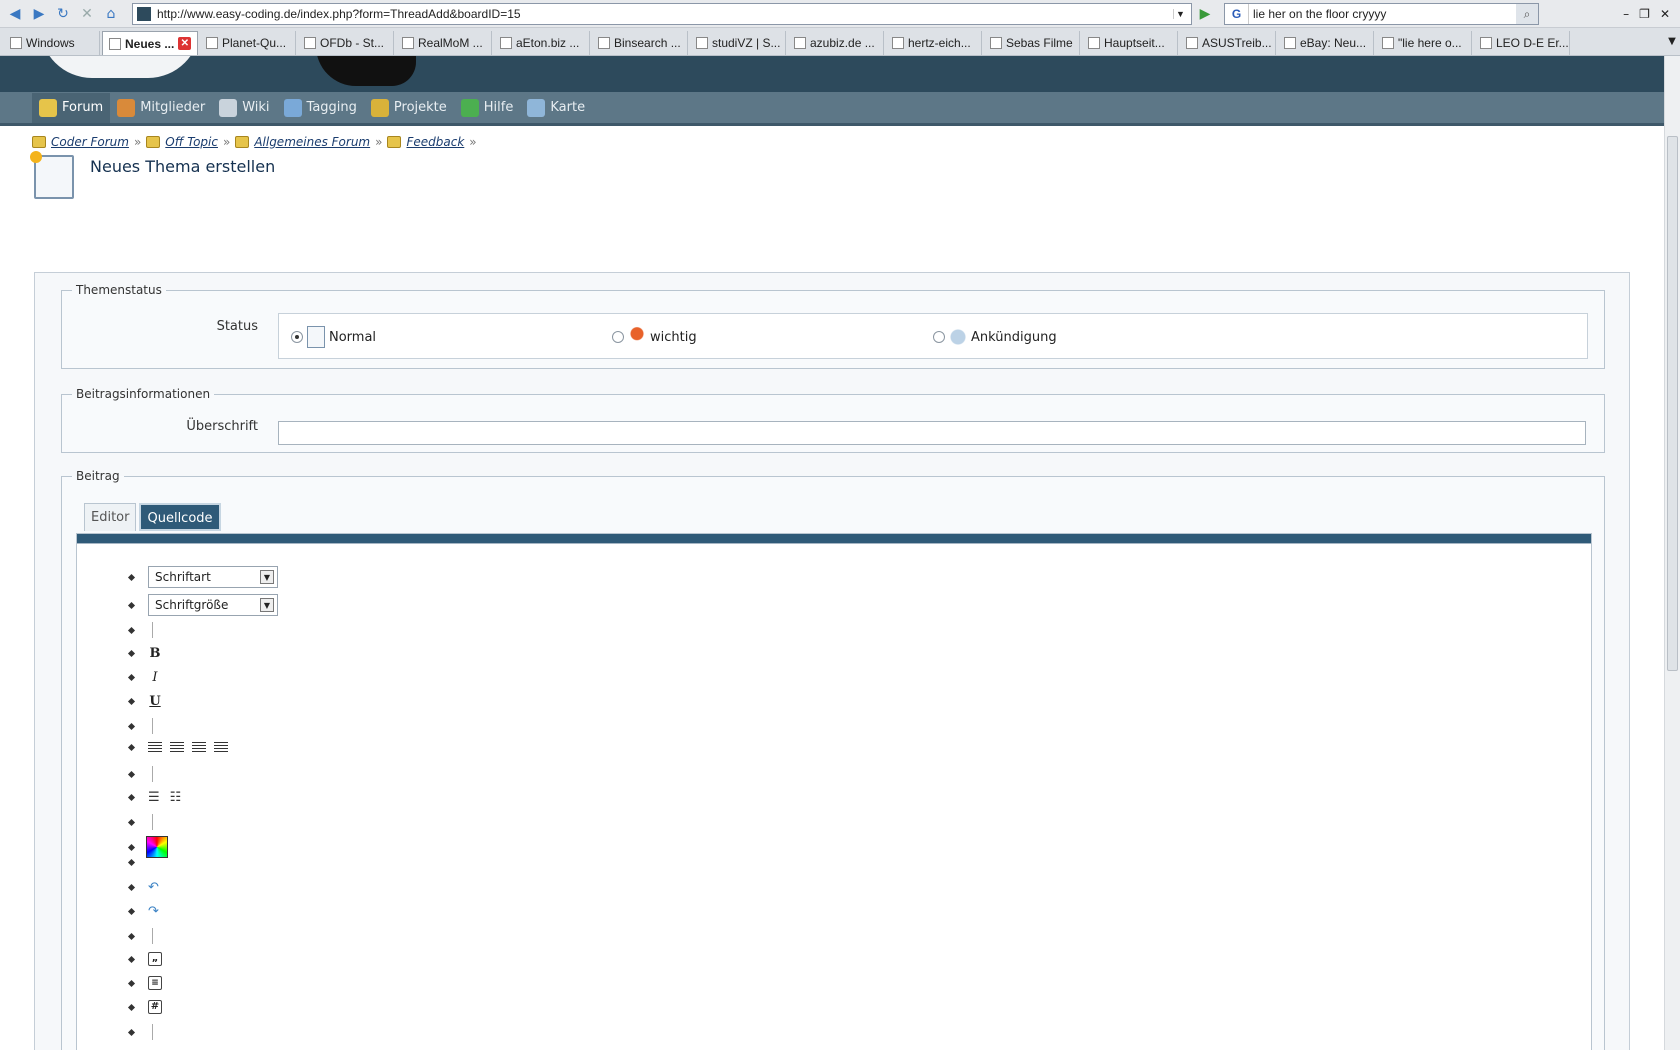 The height and width of the screenshot is (1050, 1680). Describe the element at coordinates (199, 747) in the screenshot. I see `align-right-icon` at that location.